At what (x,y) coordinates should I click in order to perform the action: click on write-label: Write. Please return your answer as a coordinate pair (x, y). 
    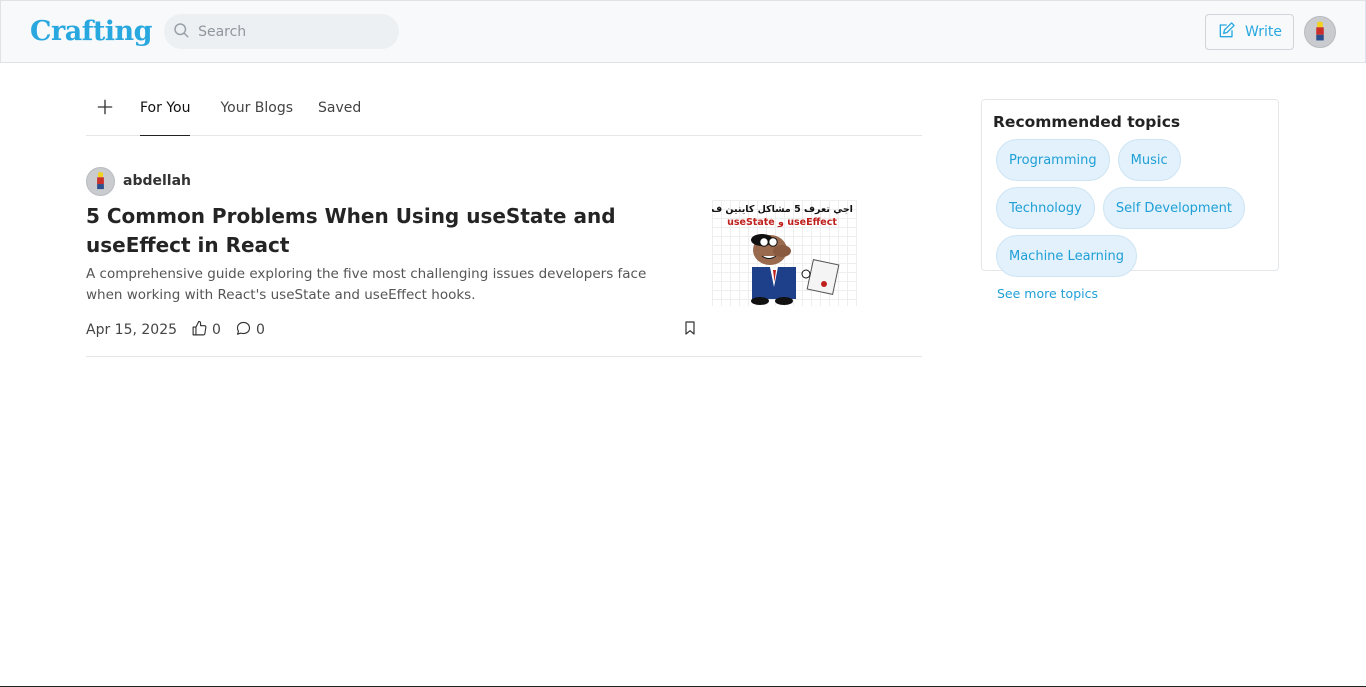
    Looking at the image, I should click on (1263, 31).